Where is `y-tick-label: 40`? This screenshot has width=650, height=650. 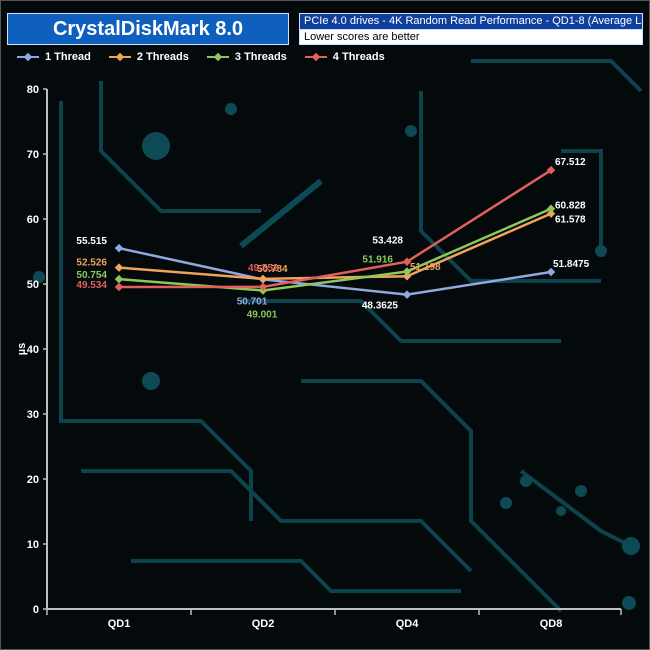
y-tick-label: 40 is located at coordinates (33, 350).